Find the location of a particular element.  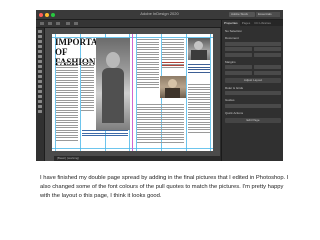

pen-tool-icon is located at coordinates (40, 61).